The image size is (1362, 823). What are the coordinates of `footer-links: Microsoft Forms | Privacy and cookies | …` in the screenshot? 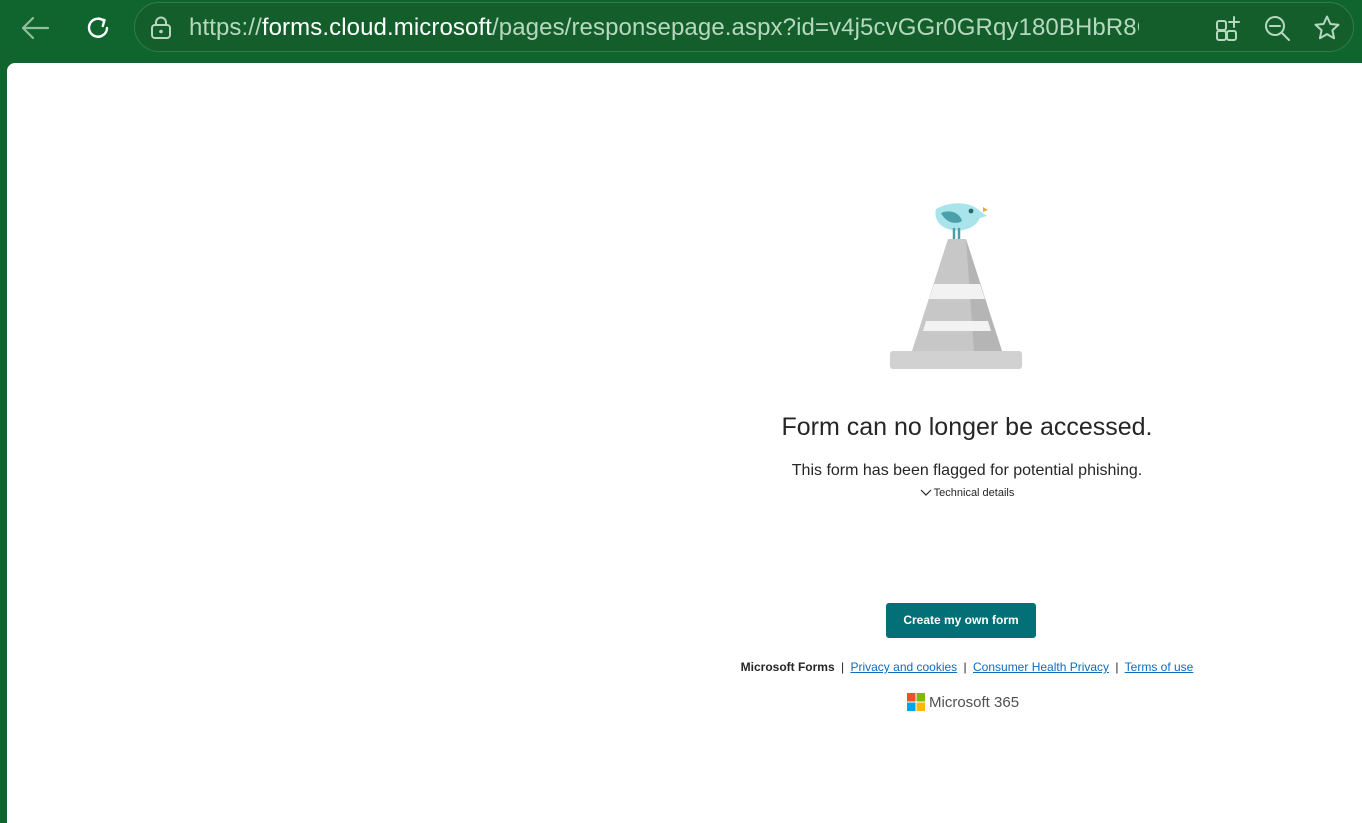 It's located at (967, 667).